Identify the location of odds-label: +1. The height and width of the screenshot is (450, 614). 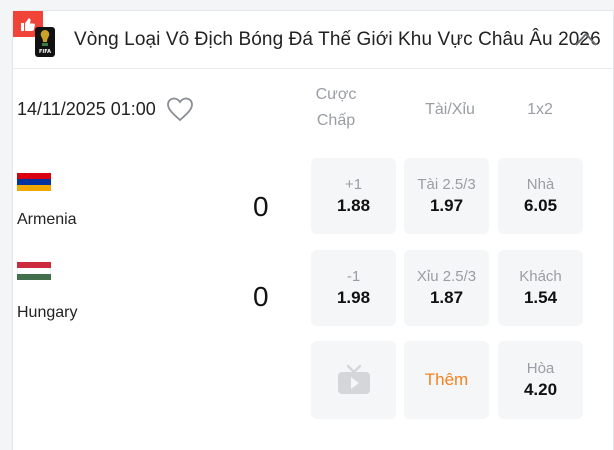
(353, 184).